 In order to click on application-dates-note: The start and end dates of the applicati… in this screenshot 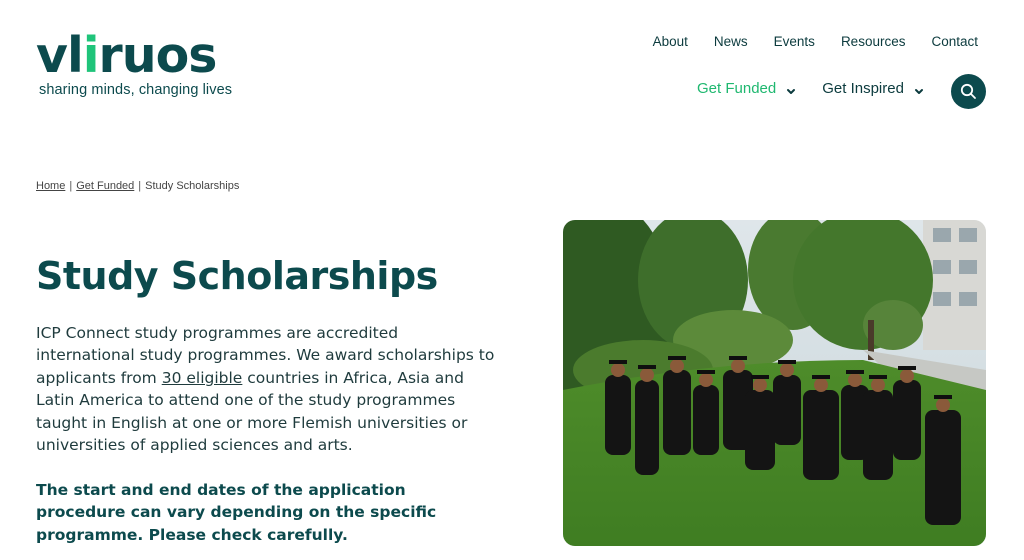, I will do `click(236, 512)`.